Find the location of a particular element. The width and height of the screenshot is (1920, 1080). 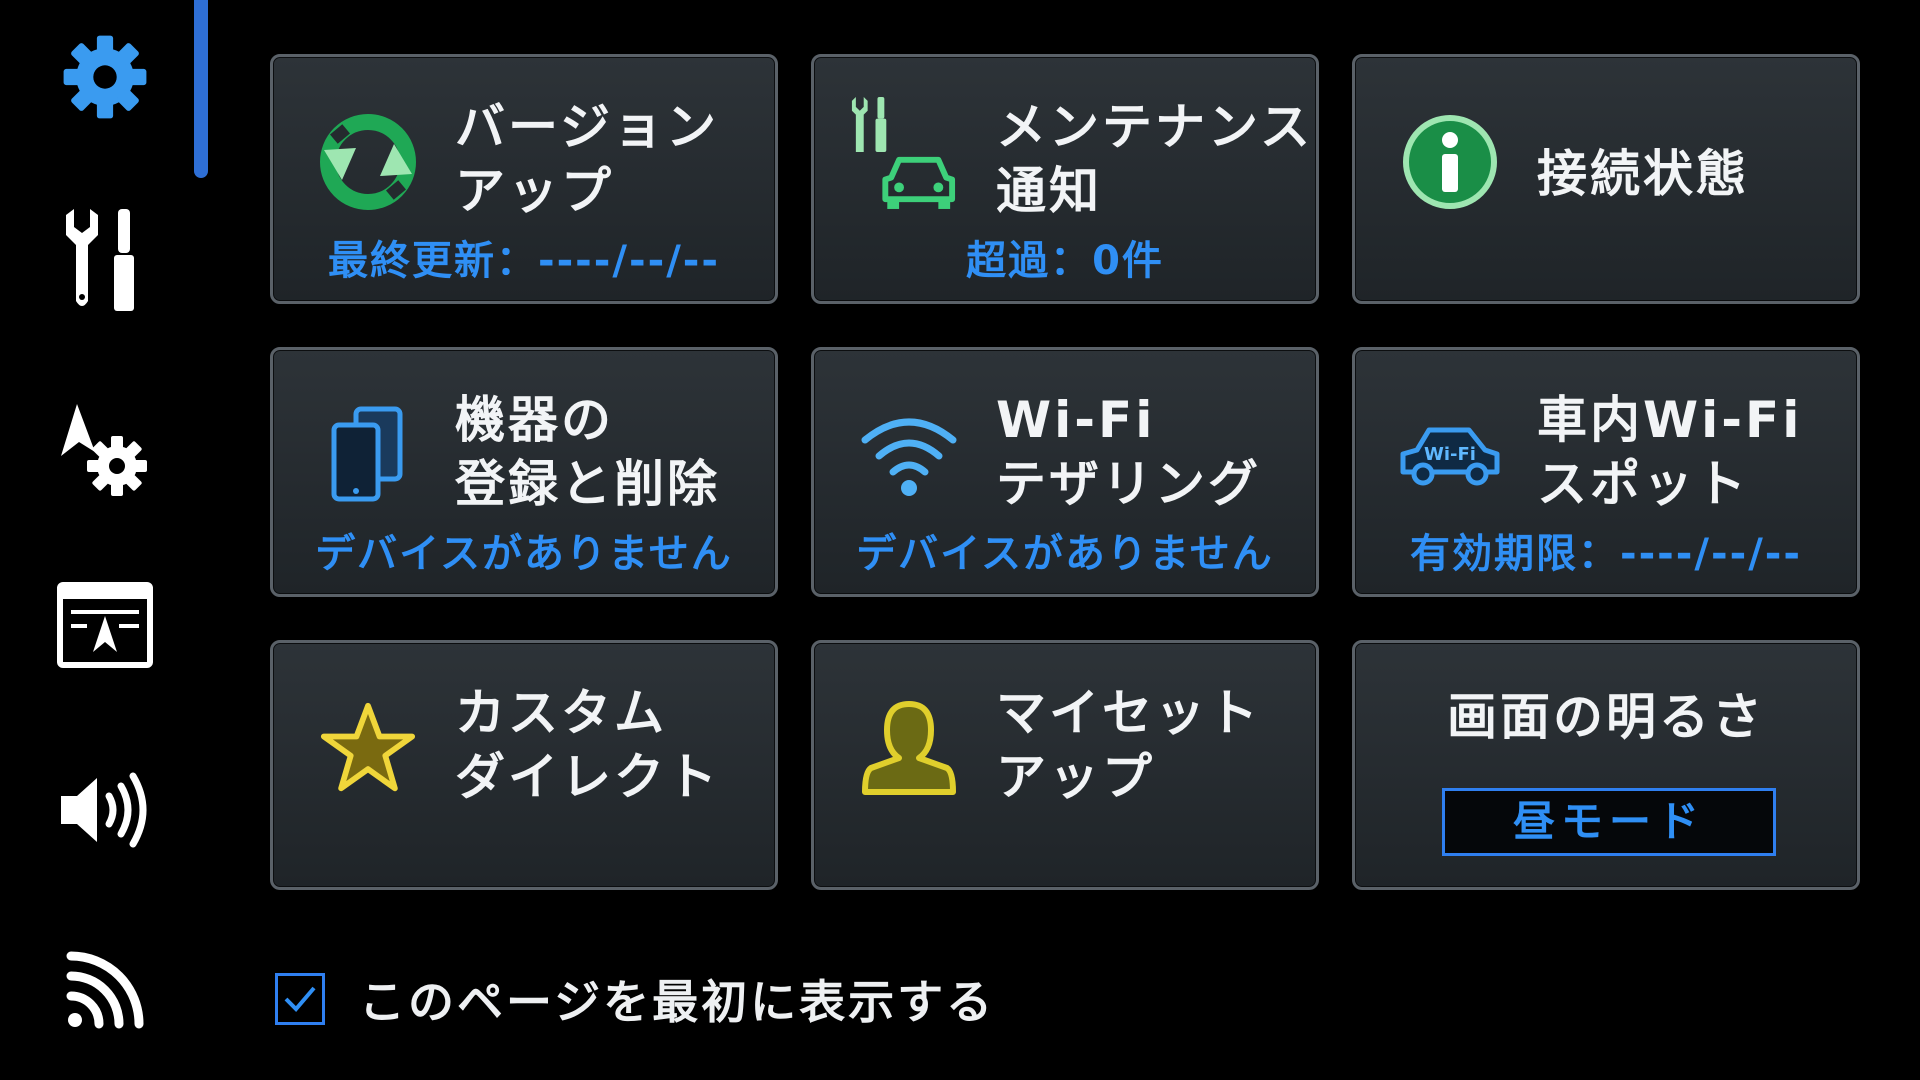

wrench-screwdriver-icon is located at coordinates (100, 260).